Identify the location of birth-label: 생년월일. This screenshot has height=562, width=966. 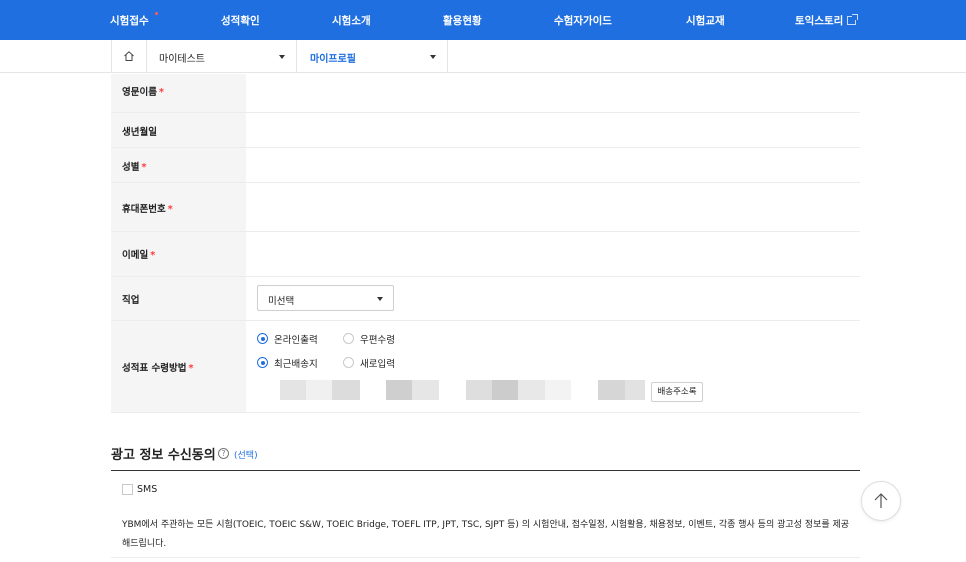
(139, 132).